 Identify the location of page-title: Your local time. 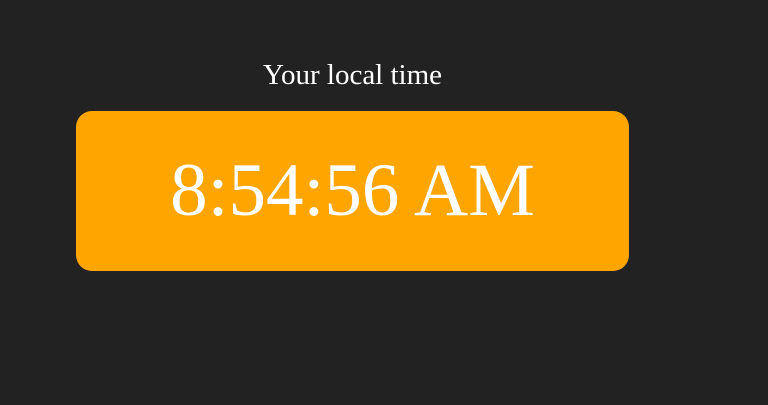
(352, 75).